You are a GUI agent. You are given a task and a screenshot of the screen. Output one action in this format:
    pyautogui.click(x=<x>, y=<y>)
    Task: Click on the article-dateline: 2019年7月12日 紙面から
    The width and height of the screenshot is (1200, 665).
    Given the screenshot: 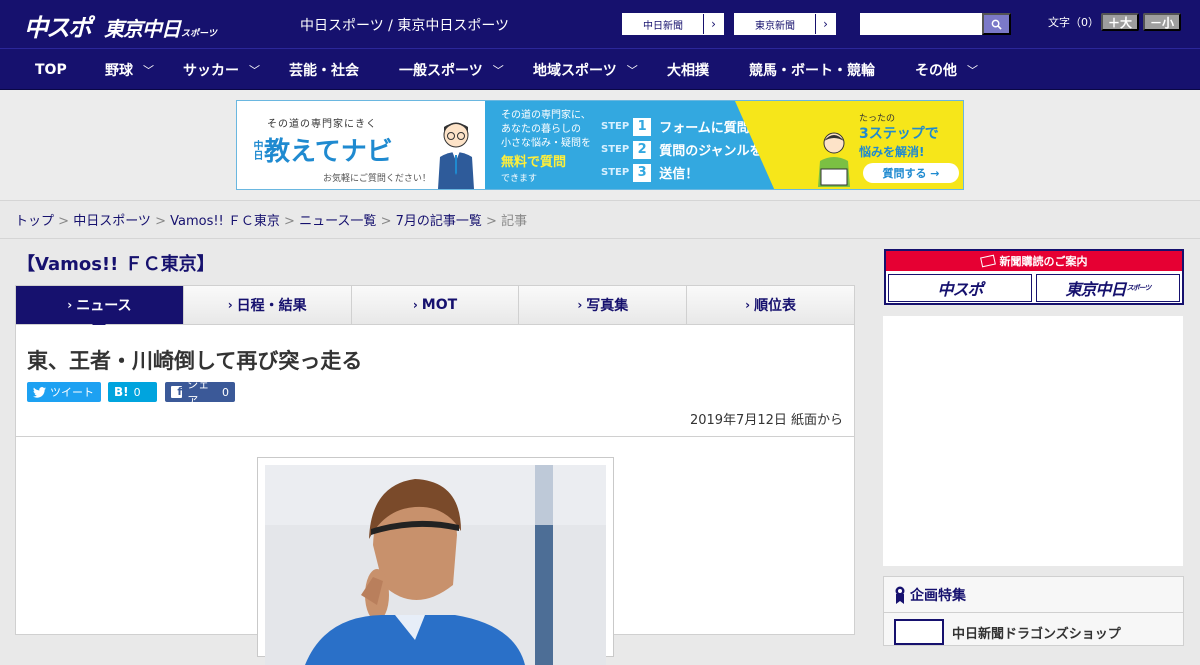 What is the action you would take?
    pyautogui.click(x=766, y=420)
    